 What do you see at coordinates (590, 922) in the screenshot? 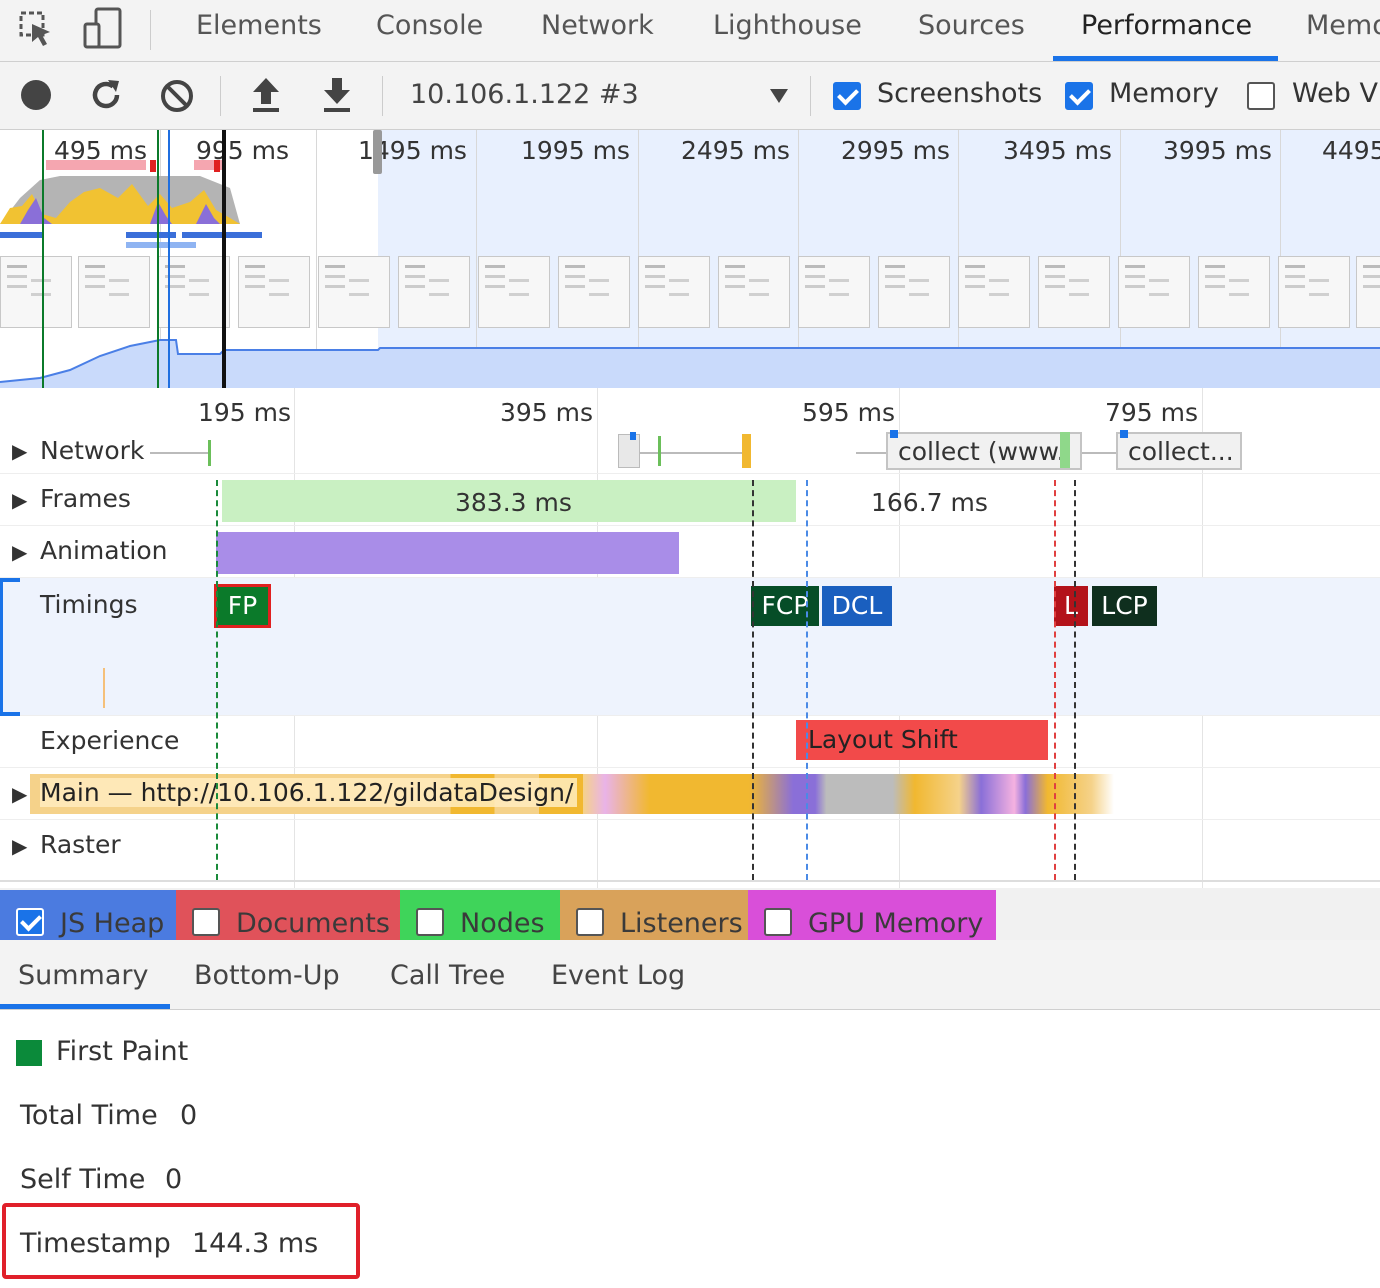
I see `listeners-checkbox` at bounding box center [590, 922].